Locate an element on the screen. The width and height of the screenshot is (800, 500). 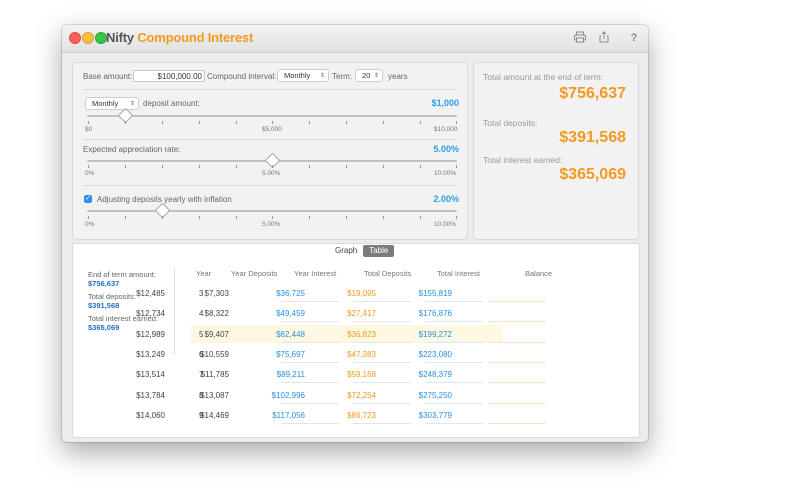
compound-interval-select: Monthly ⇕ is located at coordinates (303, 75).